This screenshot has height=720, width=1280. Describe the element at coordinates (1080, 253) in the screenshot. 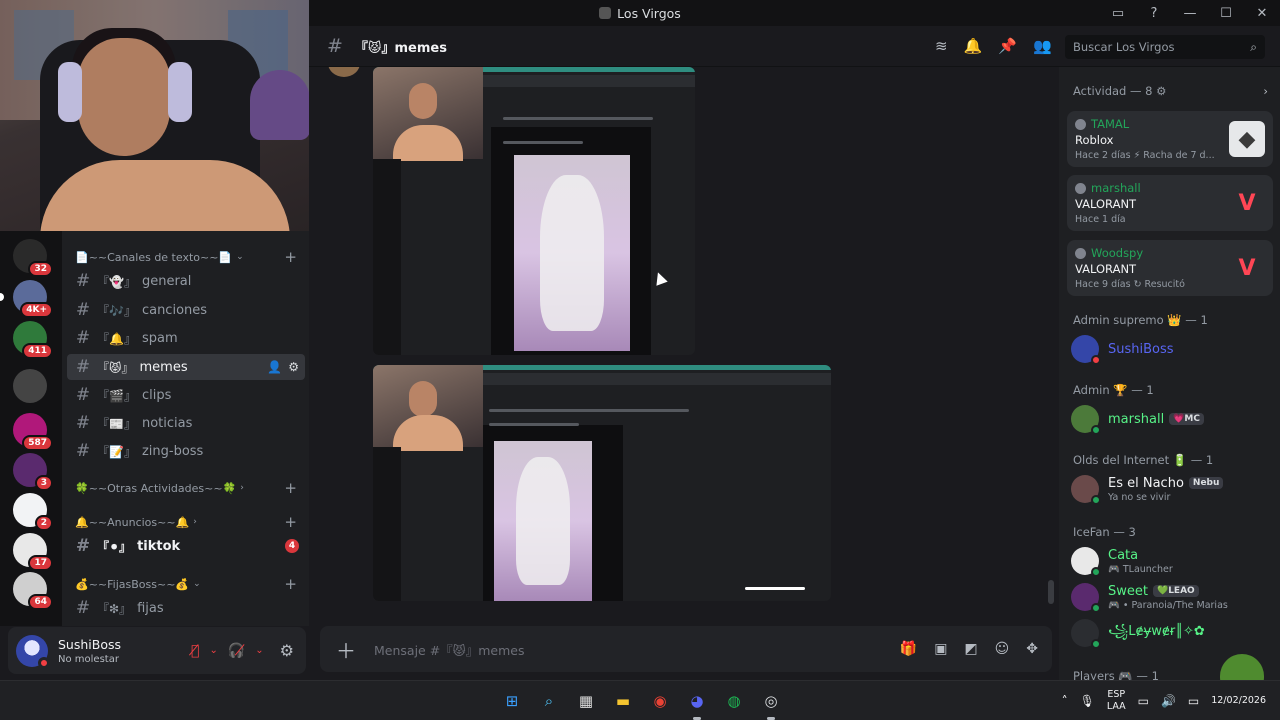

I see `user-avatar-icon` at that location.